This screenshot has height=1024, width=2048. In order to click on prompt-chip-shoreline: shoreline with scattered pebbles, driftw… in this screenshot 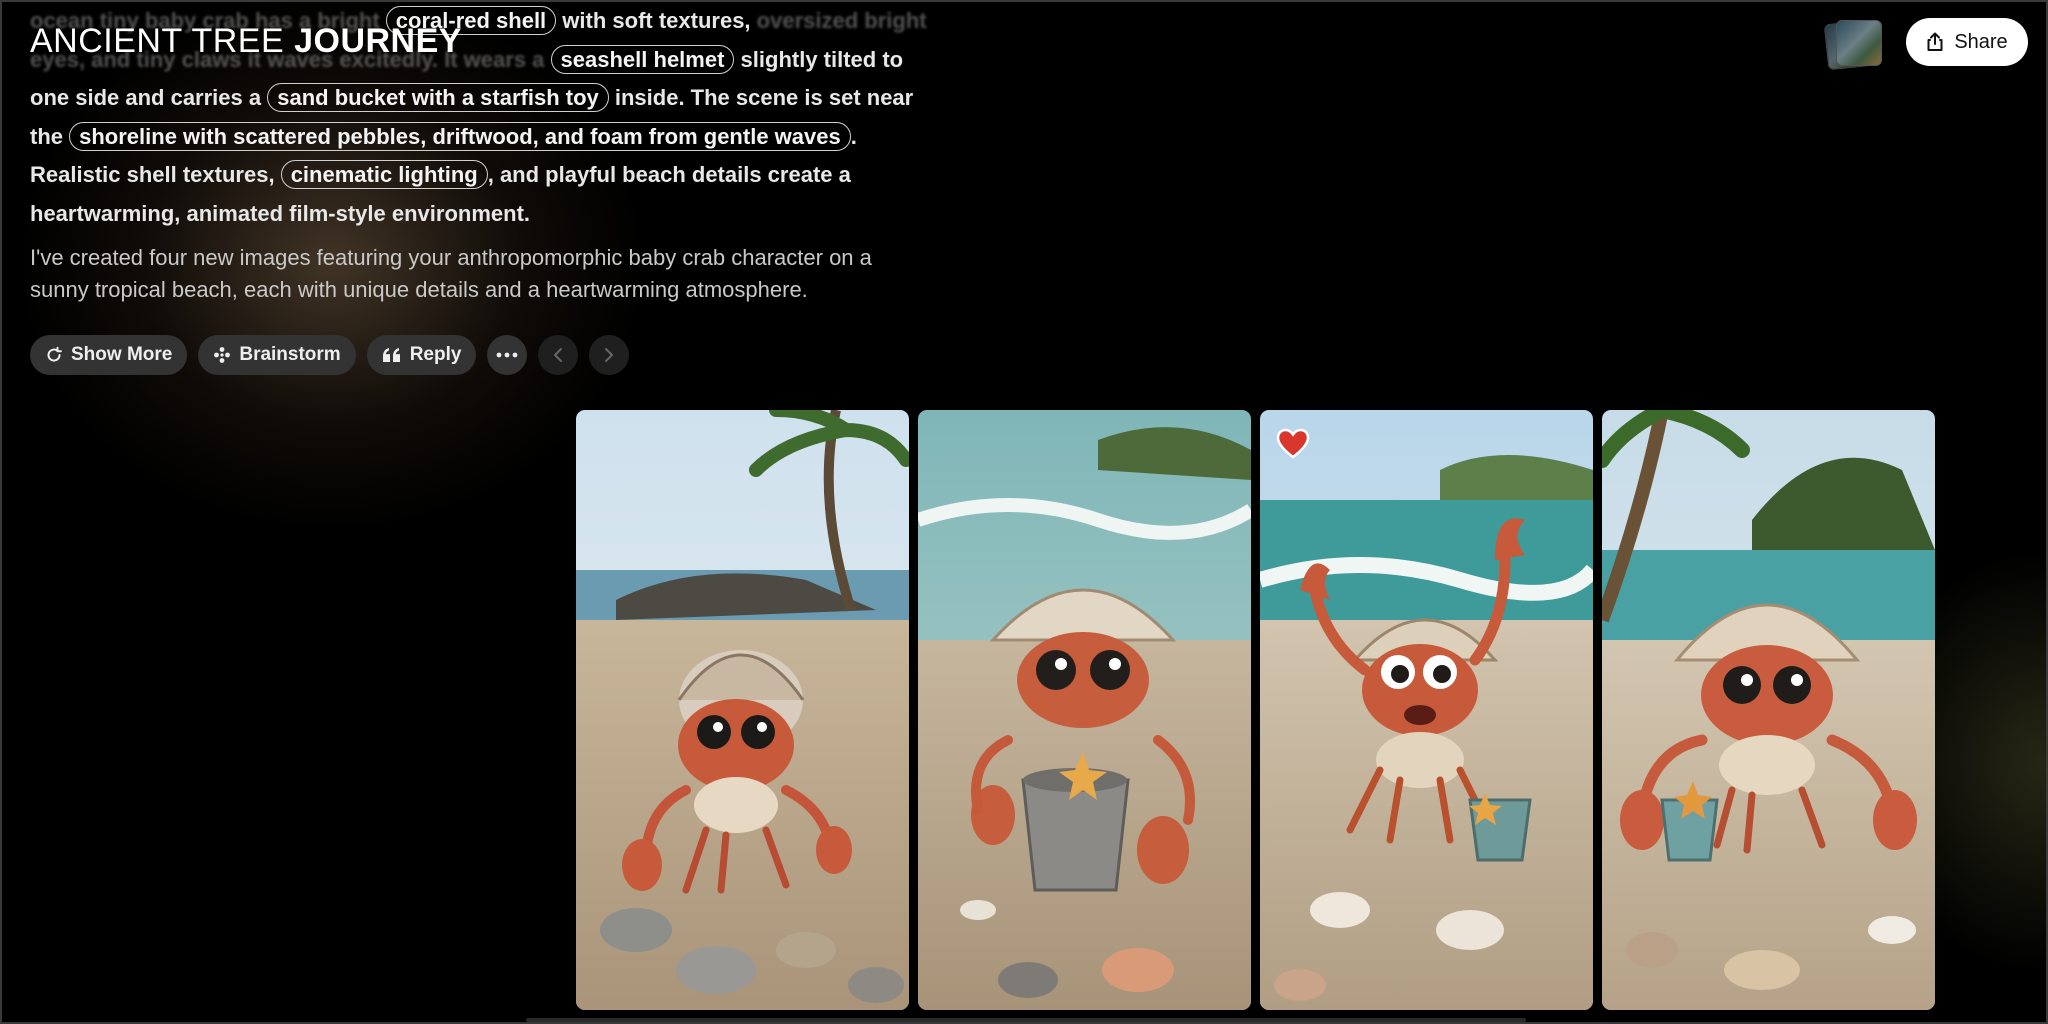, I will do `click(460, 136)`.